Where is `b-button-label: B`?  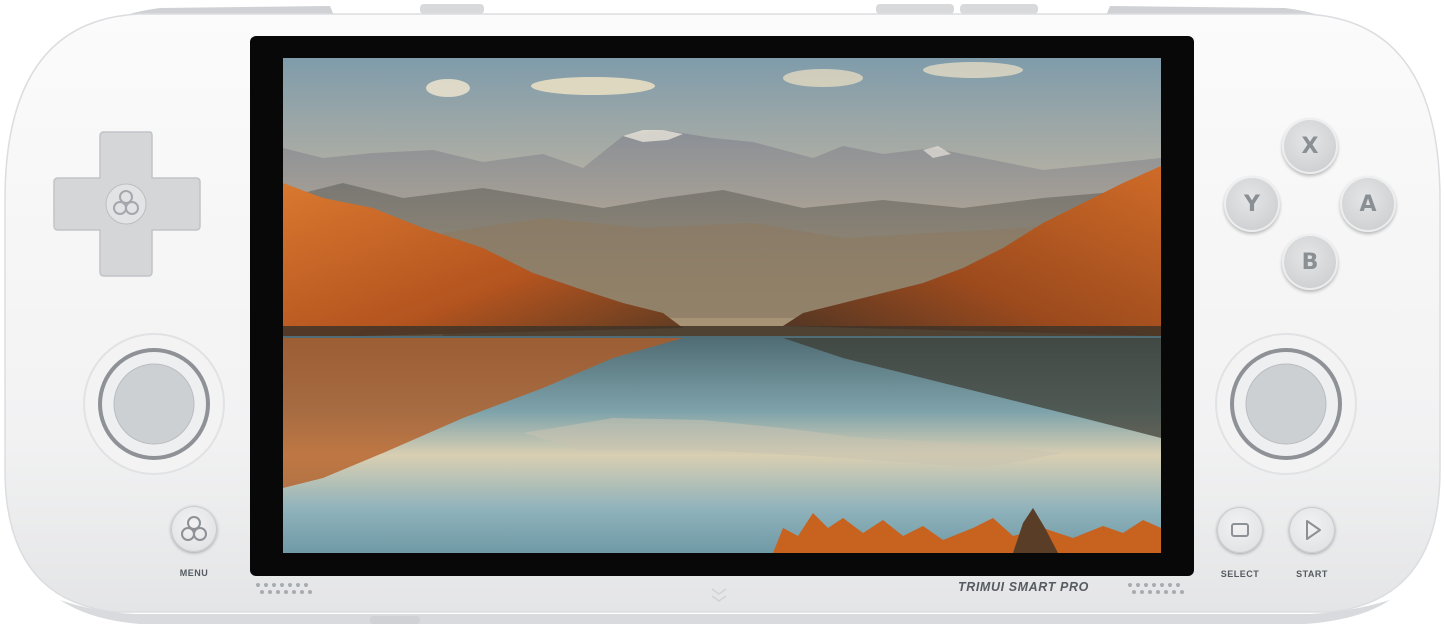 b-button-label: B is located at coordinates (1310, 262).